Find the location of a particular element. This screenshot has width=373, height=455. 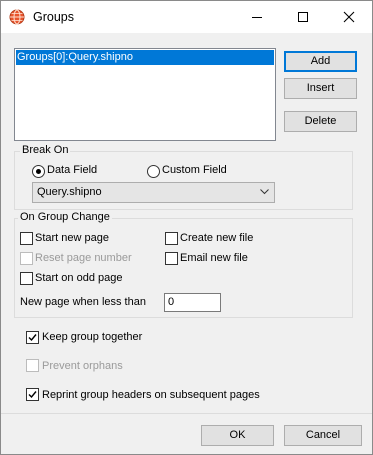

minimize-icon is located at coordinates (257, 17).